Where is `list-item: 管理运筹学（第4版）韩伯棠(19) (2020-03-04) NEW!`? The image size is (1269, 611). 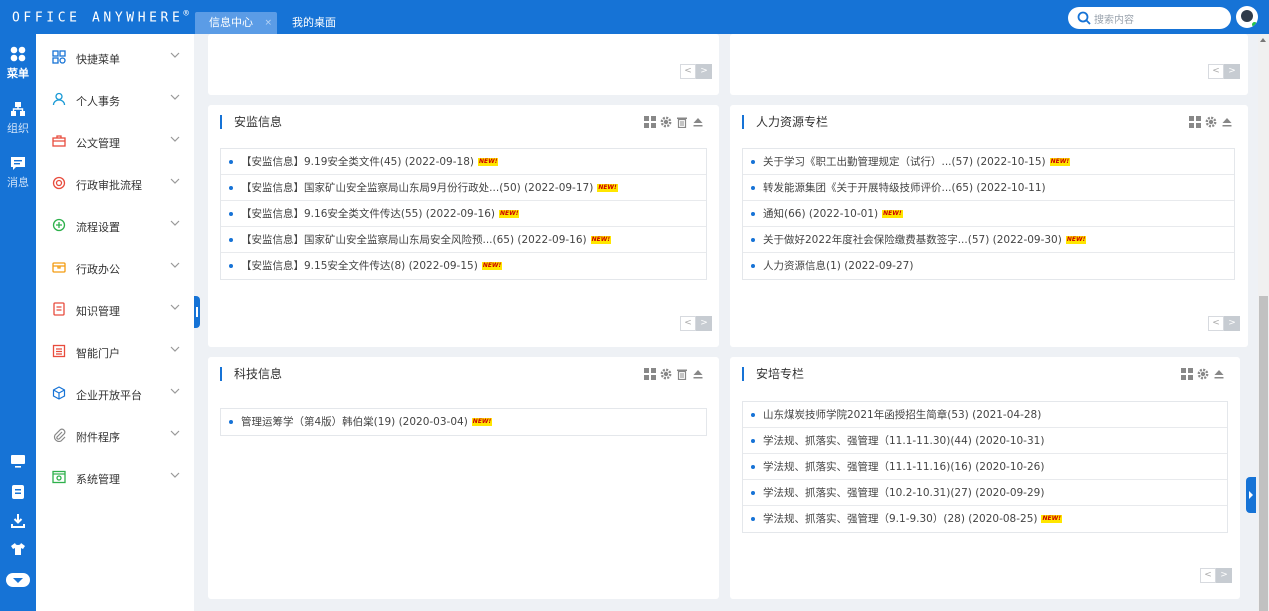
list-item: 管理运筹学（第4版）韩伯棠(19) (2020-03-04) NEW! is located at coordinates (463, 422).